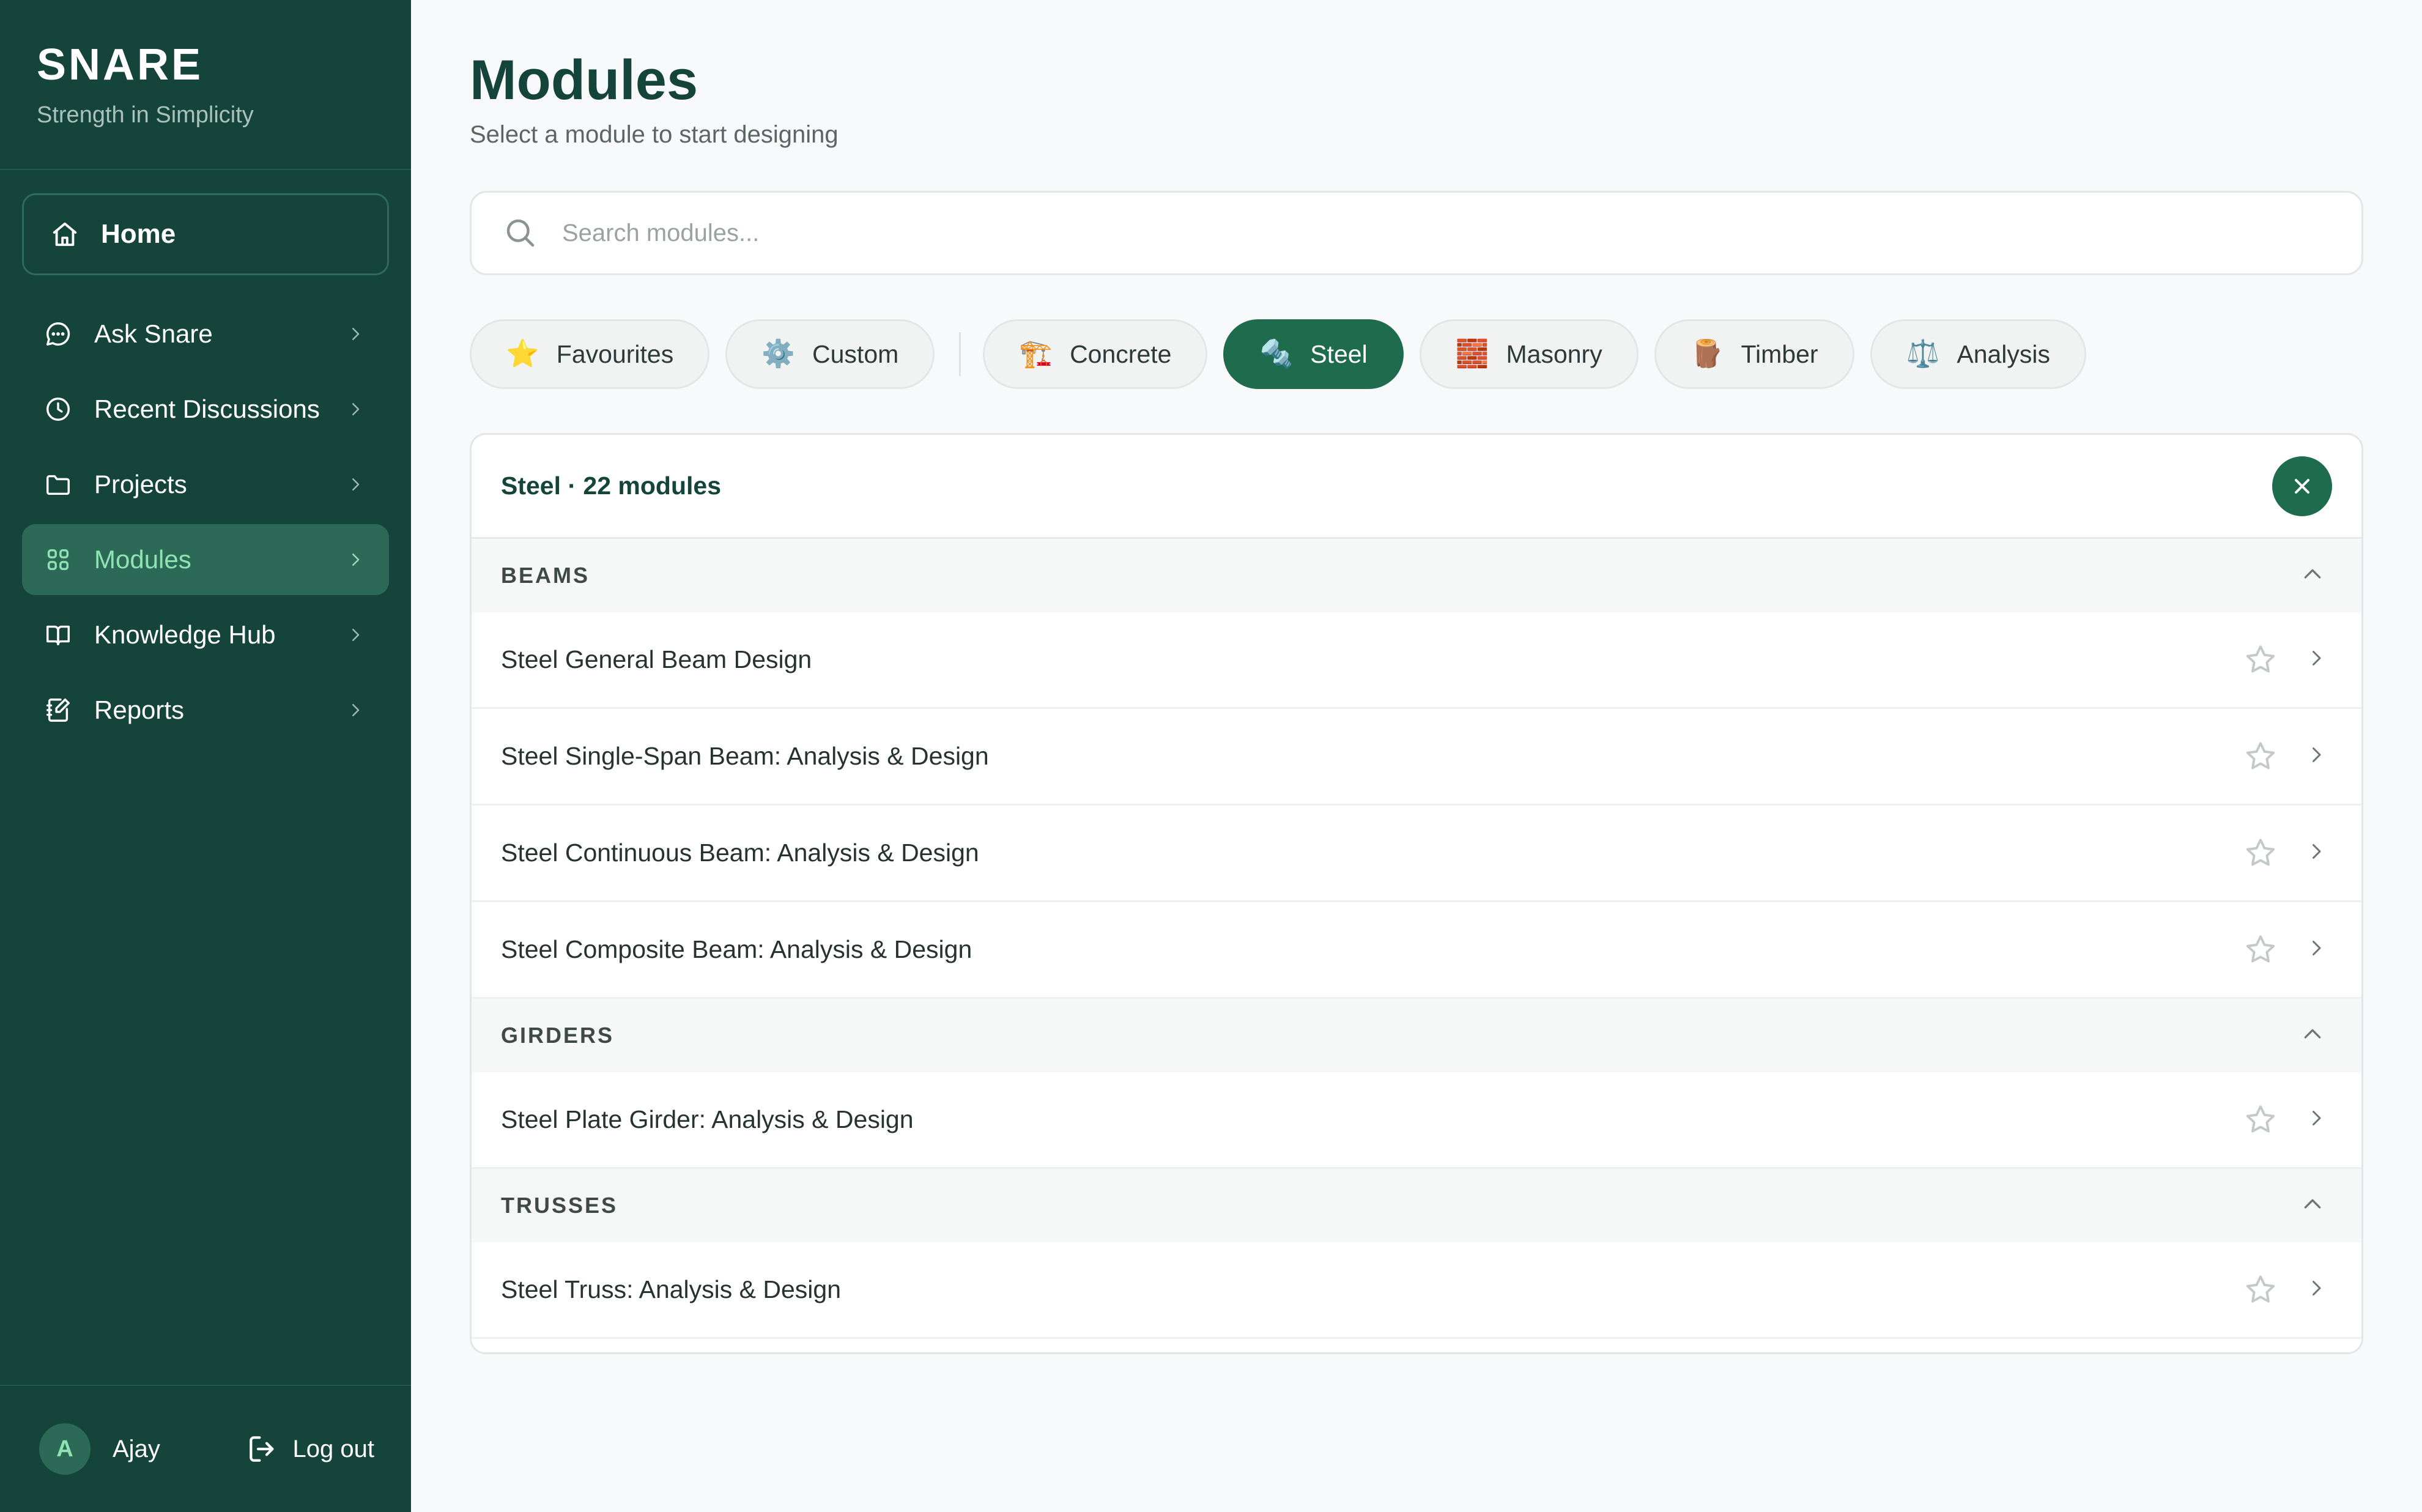  I want to click on module-label: Steel Truss: Analysis & Design, so click(671, 1289).